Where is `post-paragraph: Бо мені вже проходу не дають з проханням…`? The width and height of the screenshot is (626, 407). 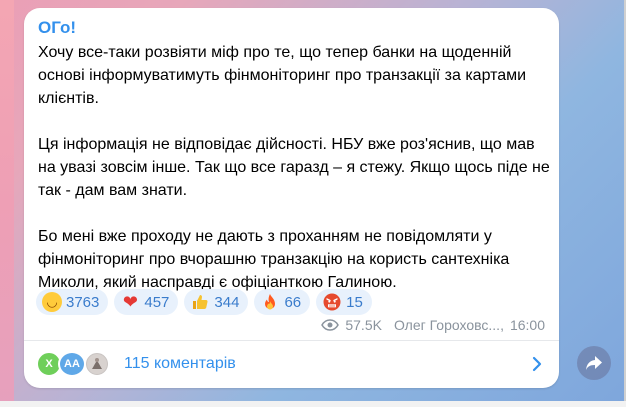
post-paragraph: Бо мені вже проходу не дають з проханням… is located at coordinates (274, 259).